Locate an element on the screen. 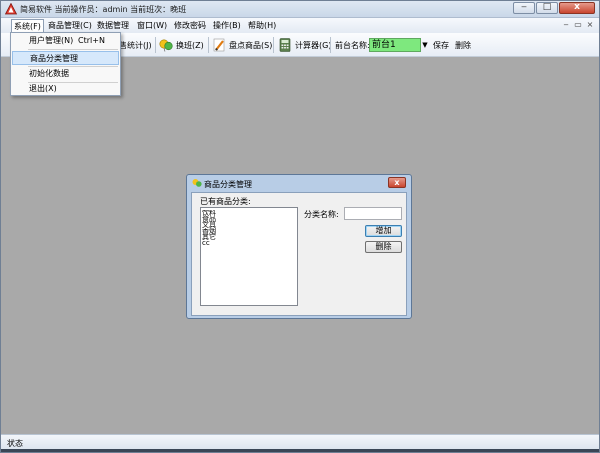 The image size is (600, 453). dialog-title-bar: 商品分类管理 x is located at coordinates (299, 183).